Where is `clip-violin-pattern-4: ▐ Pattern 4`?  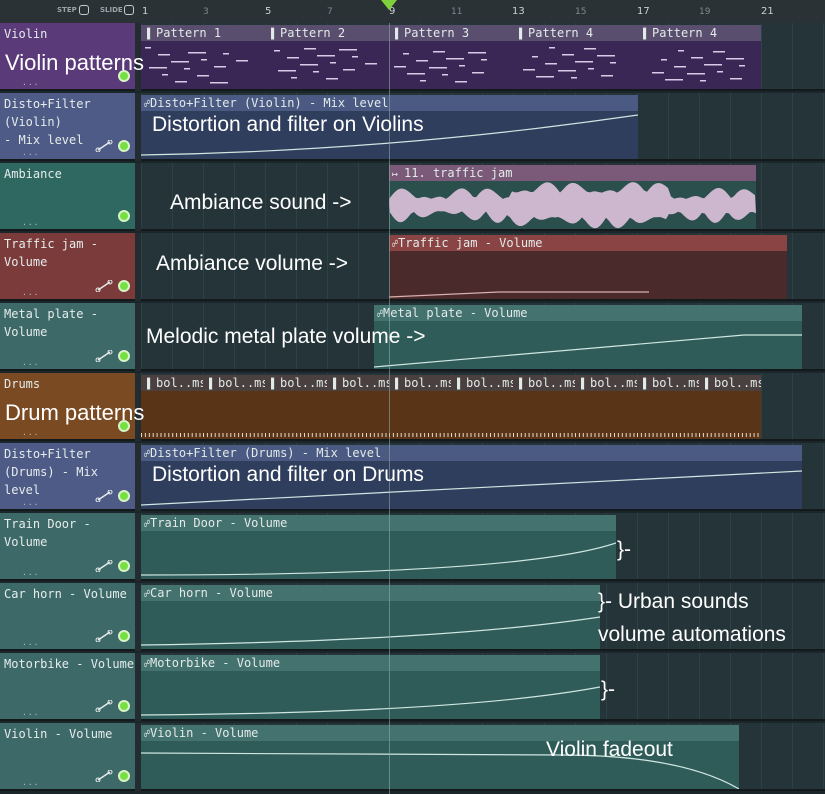 clip-violin-pattern-4: ▐ Pattern 4 is located at coordinates (575, 57).